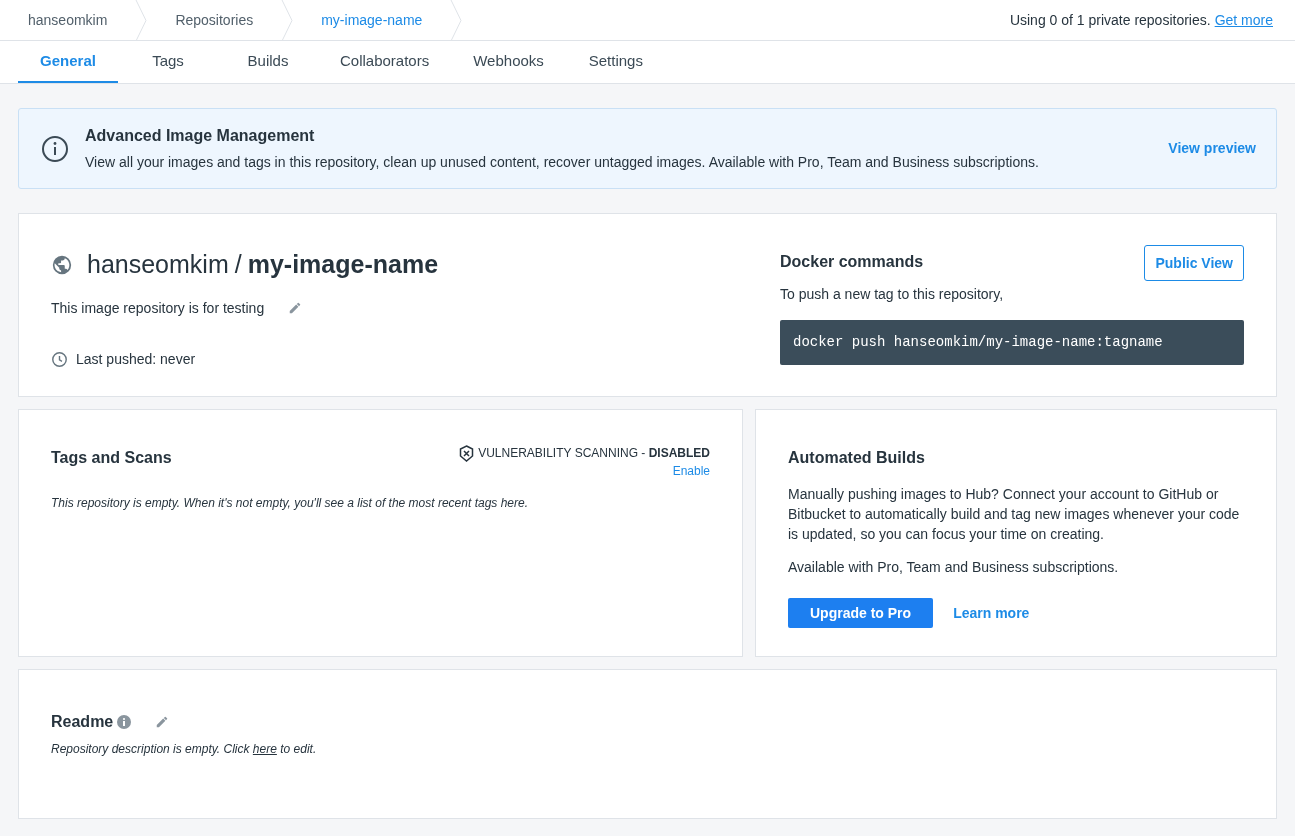  What do you see at coordinates (594, 453) in the screenshot?
I see `vulnerability-scanning-status: VULNERABILITY SCANNING - DISABLED` at bounding box center [594, 453].